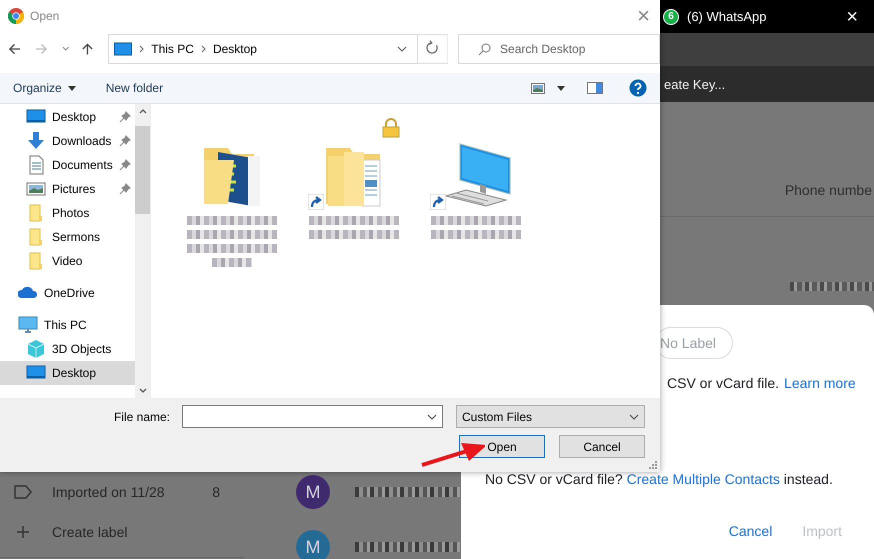 The width and height of the screenshot is (874, 559). What do you see at coordinates (452, 455) in the screenshot?
I see `pointer-arrow` at bounding box center [452, 455].